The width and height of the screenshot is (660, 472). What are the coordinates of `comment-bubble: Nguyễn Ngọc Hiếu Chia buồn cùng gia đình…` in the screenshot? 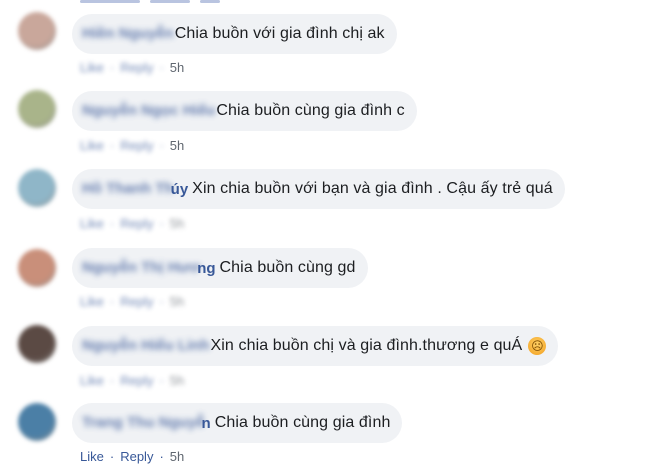 It's located at (244, 111).